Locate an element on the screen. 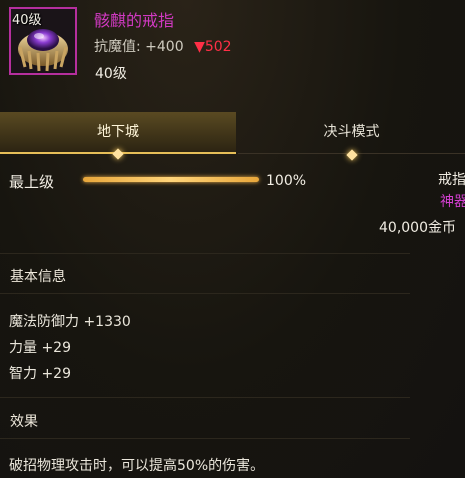 The width and height of the screenshot is (465, 478). item-price: 40,000金币 is located at coordinates (417, 228).